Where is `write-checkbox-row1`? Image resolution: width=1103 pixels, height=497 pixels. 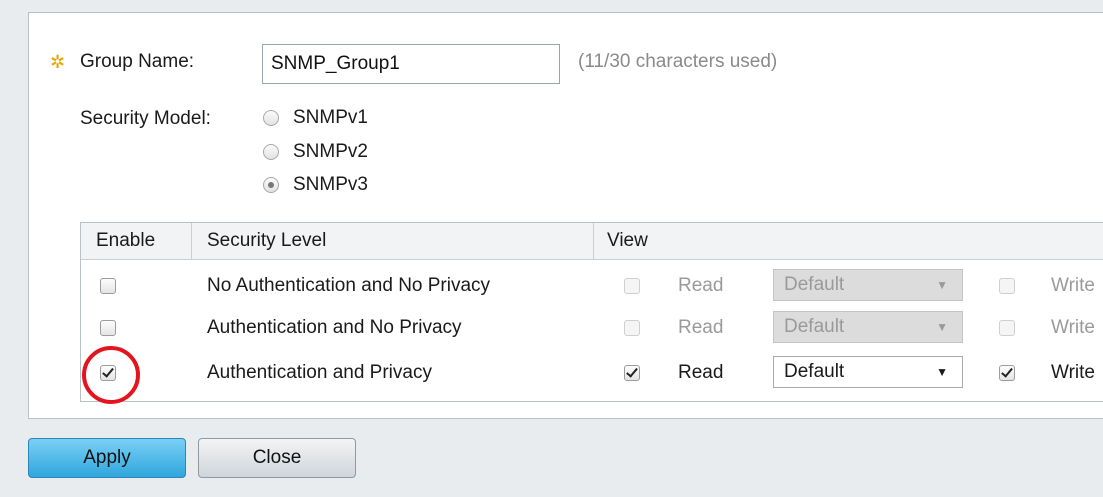 write-checkbox-row1 is located at coordinates (1007, 286).